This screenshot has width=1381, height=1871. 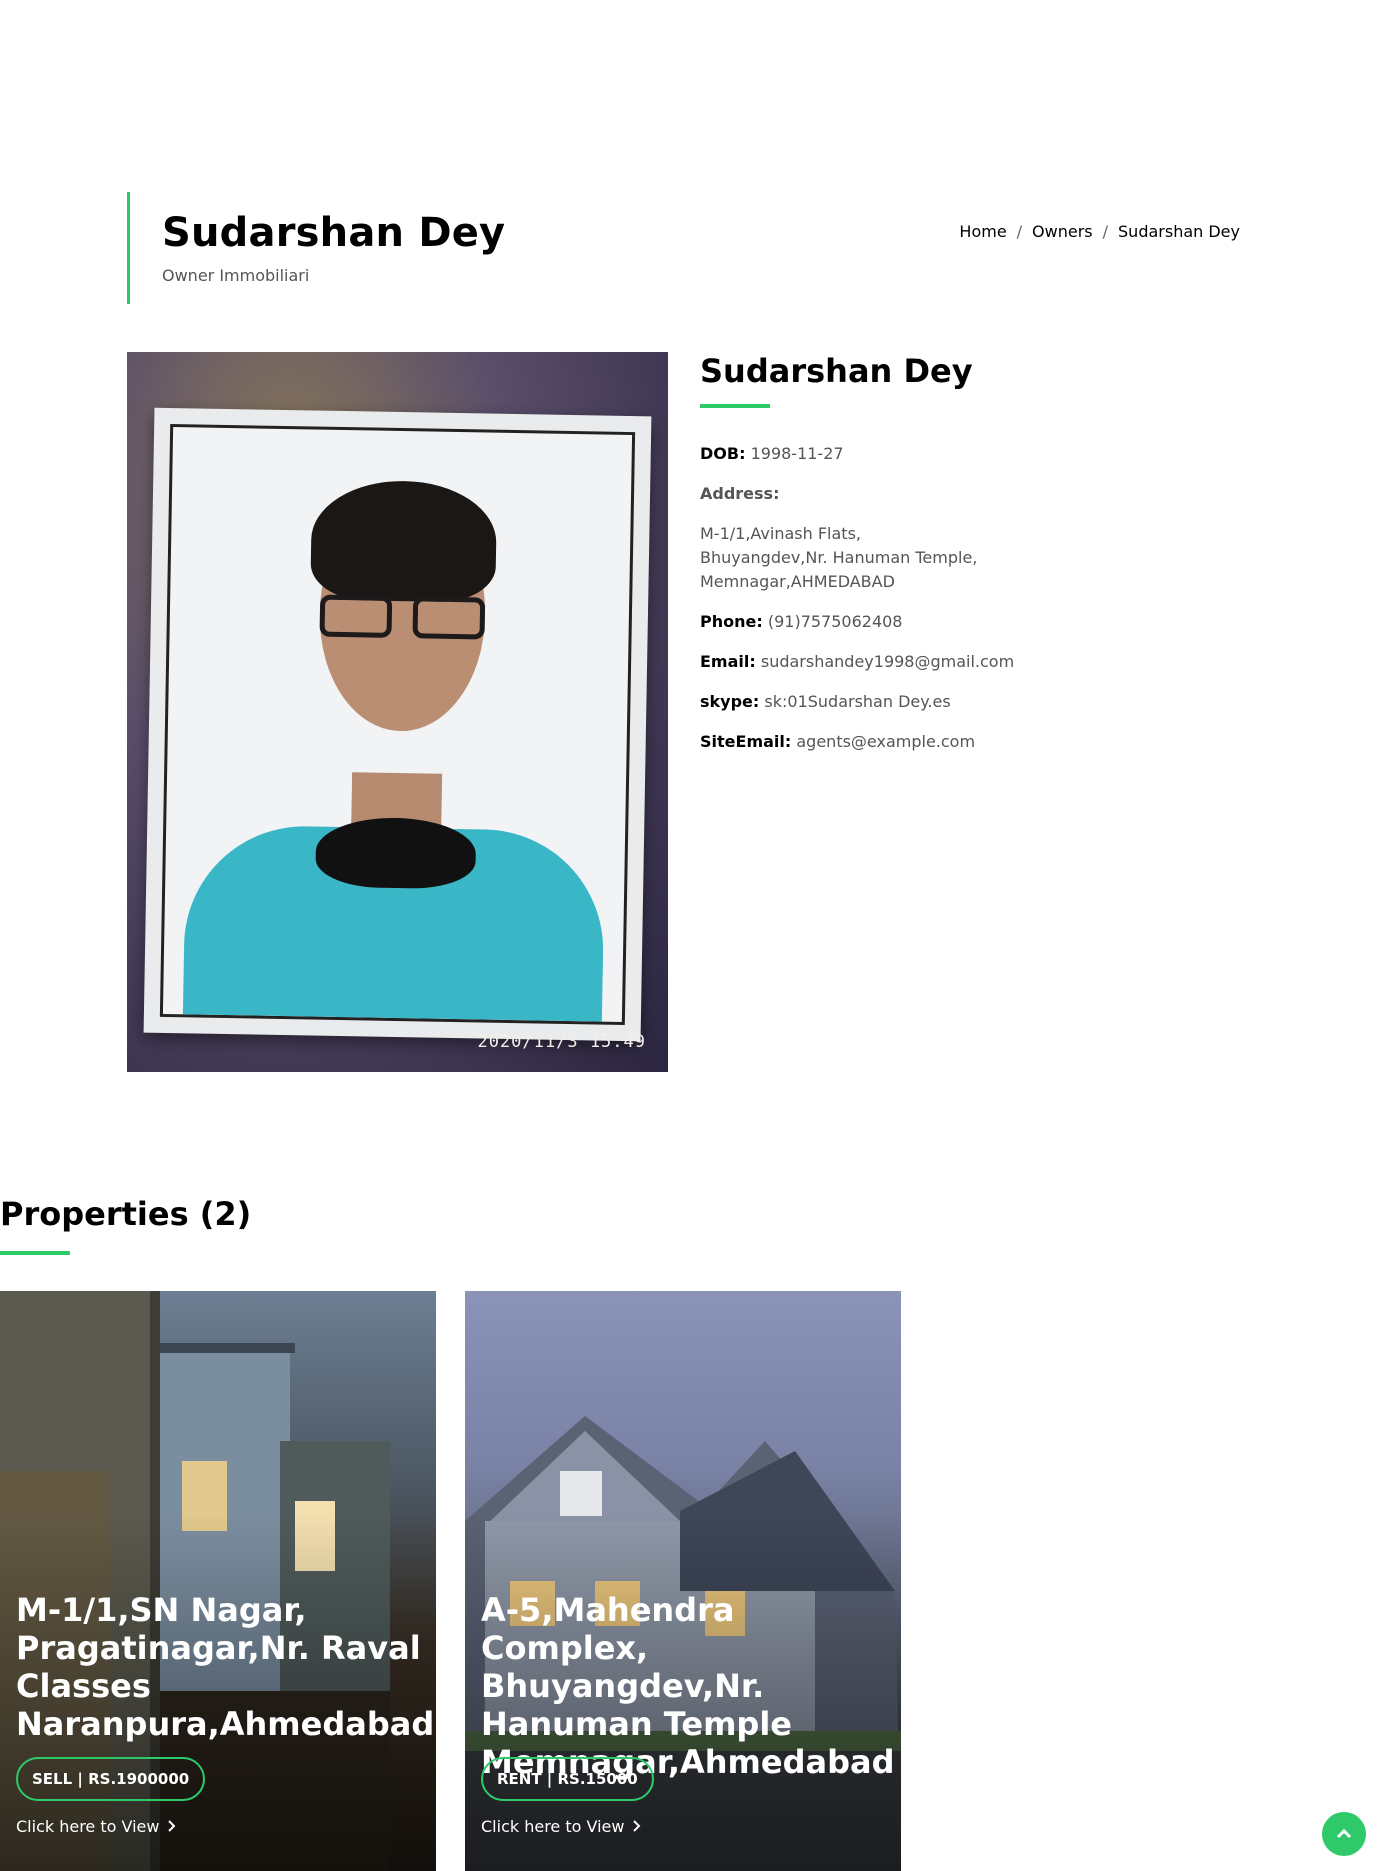 I want to click on owner-name: Sudarshan Dey, so click(x=836, y=371).